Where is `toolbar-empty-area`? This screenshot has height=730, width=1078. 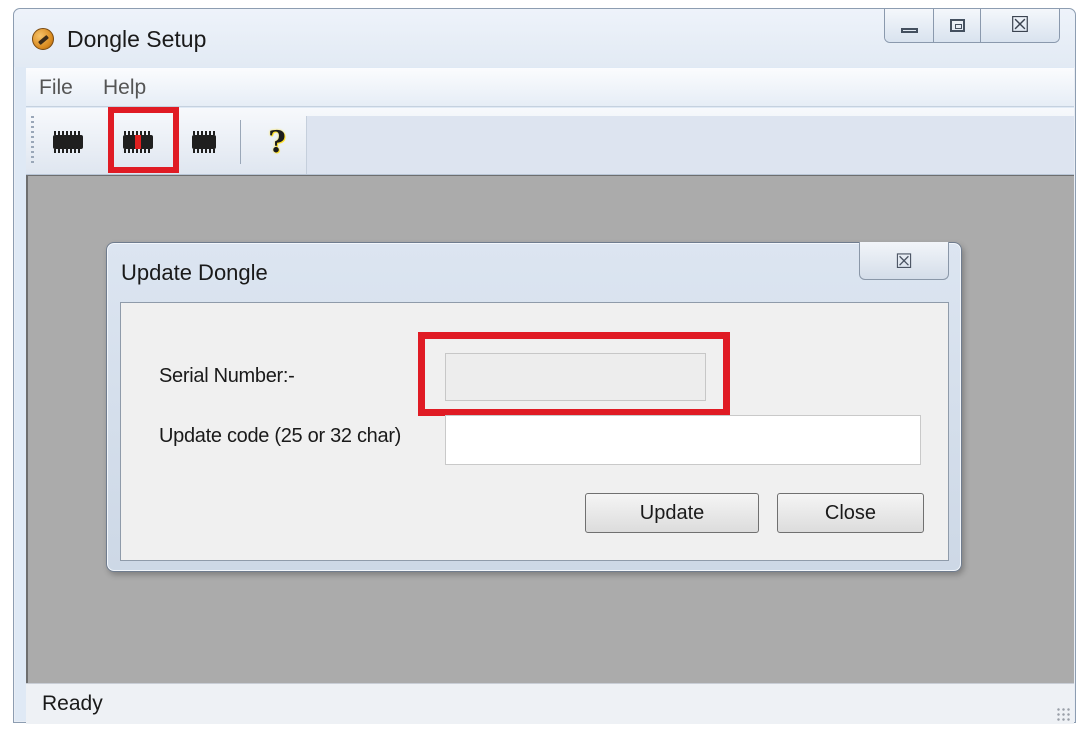
toolbar-empty-area is located at coordinates (690, 145).